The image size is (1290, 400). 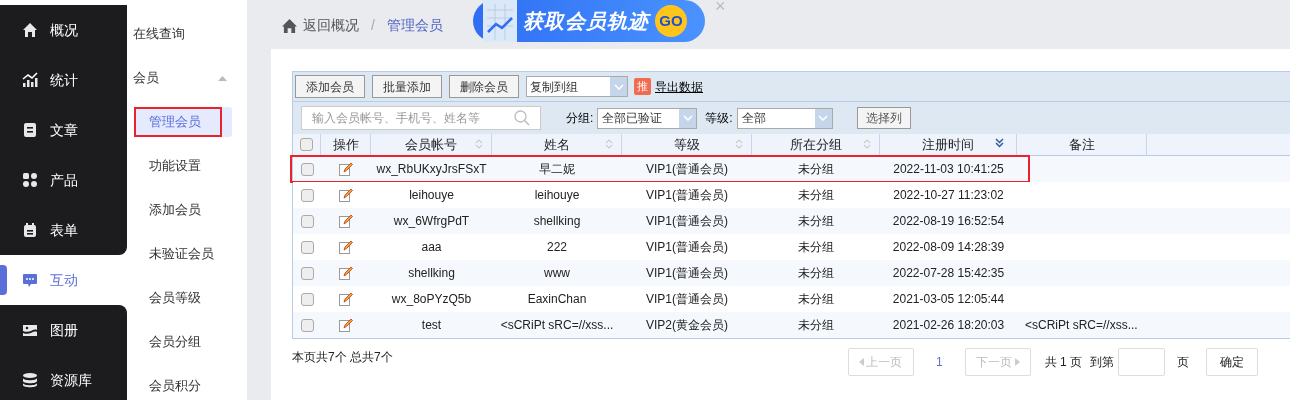 What do you see at coordinates (647, 118) in the screenshot?
I see `group-select: 全部已验证` at bounding box center [647, 118].